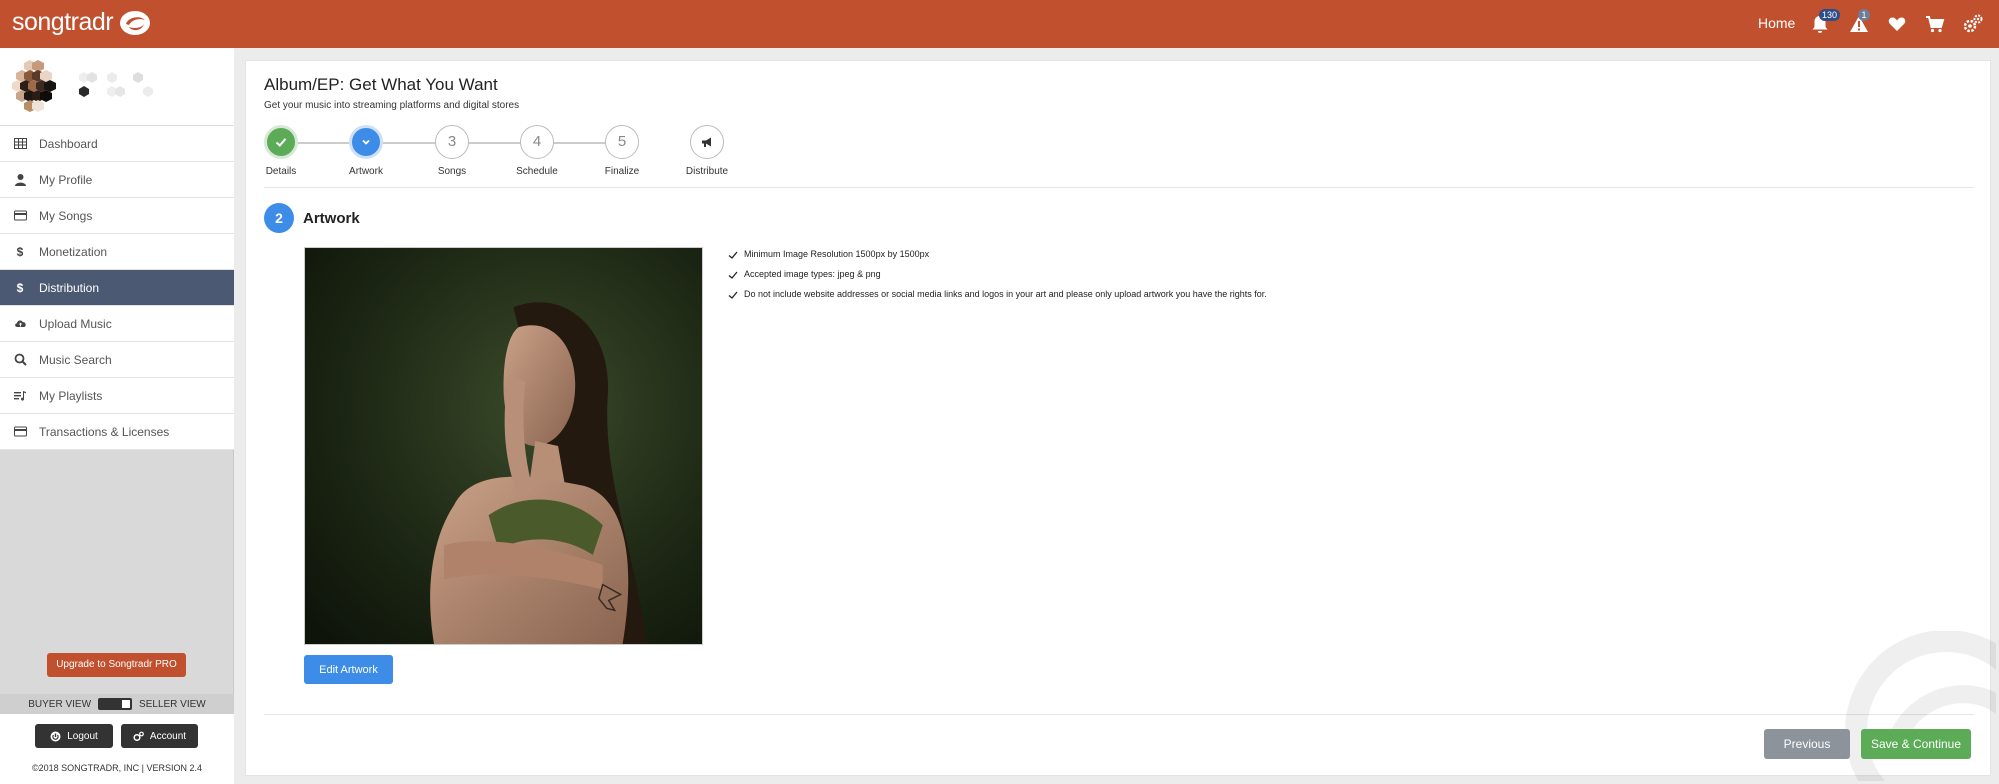 This screenshot has width=1999, height=784. Describe the element at coordinates (1830, 15) in the screenshot. I see `notifications-badge: 130` at that location.